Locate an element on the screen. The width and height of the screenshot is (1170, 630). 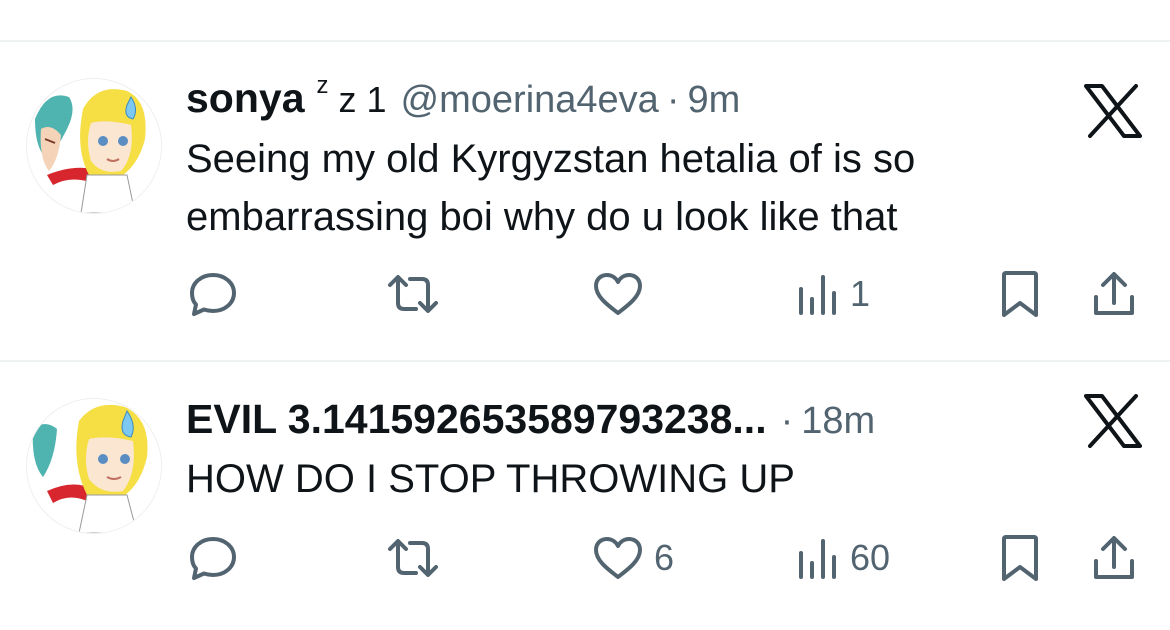
tweet-actions: 6 60 is located at coordinates (585, 558).